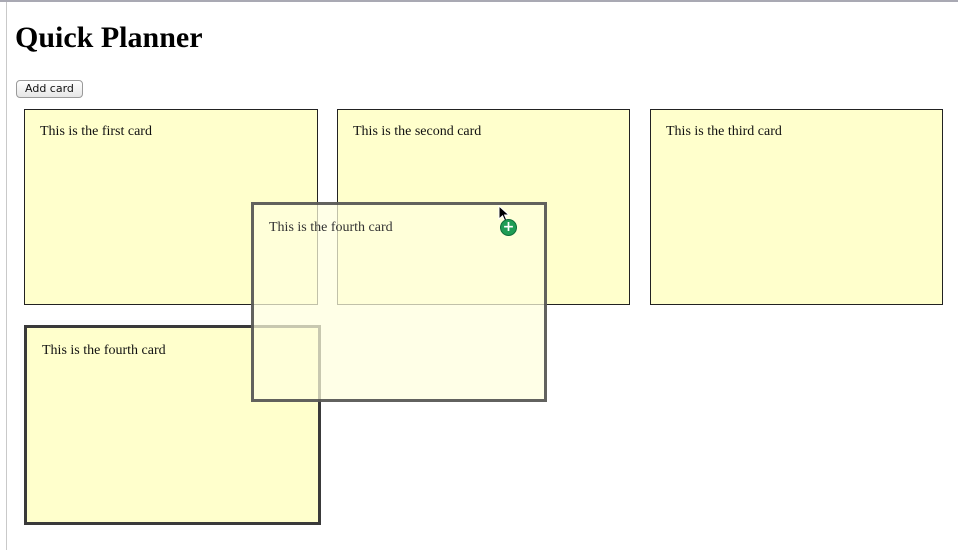  Describe the element at coordinates (6, 276) in the screenshot. I see `window-left-border` at that location.